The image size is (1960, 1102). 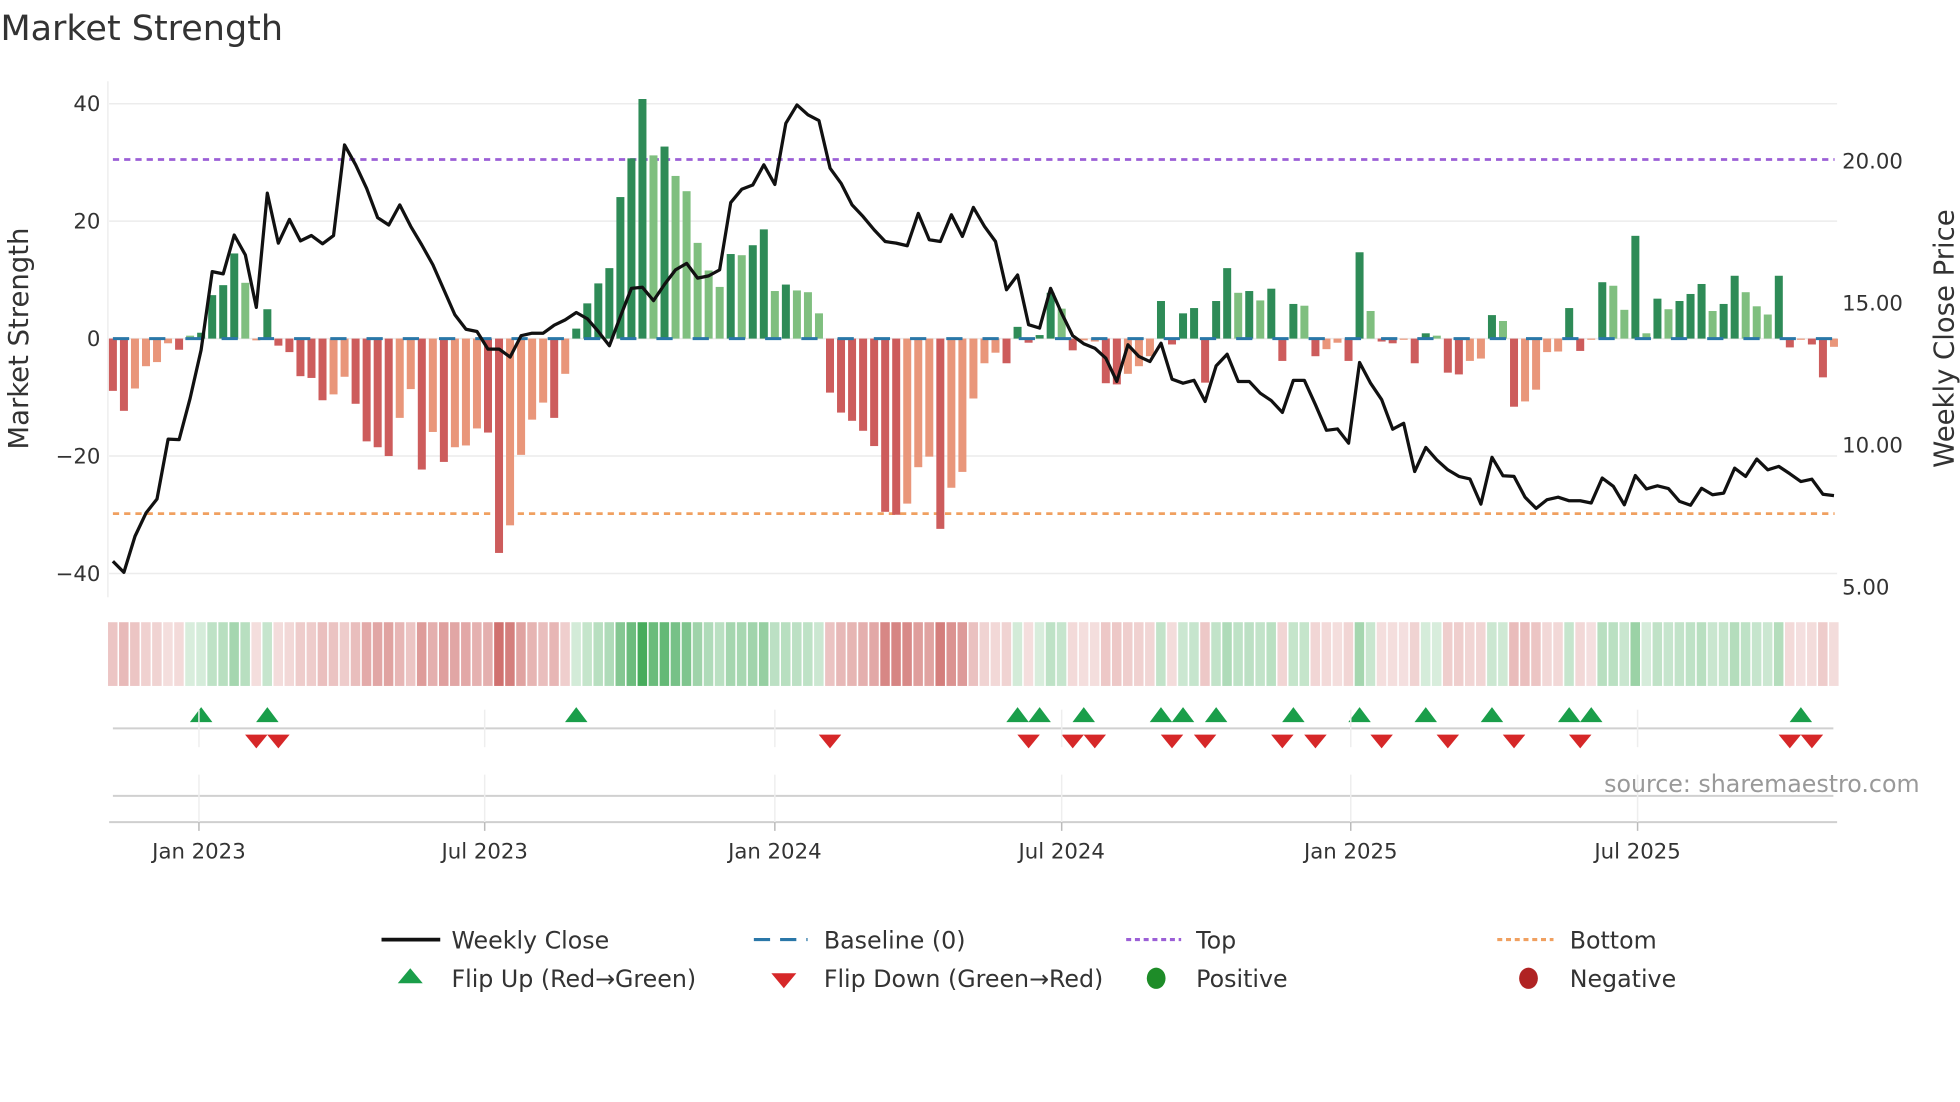 What do you see at coordinates (19, 339) in the screenshot?
I see `y-axis-label: Market Strength` at bounding box center [19, 339].